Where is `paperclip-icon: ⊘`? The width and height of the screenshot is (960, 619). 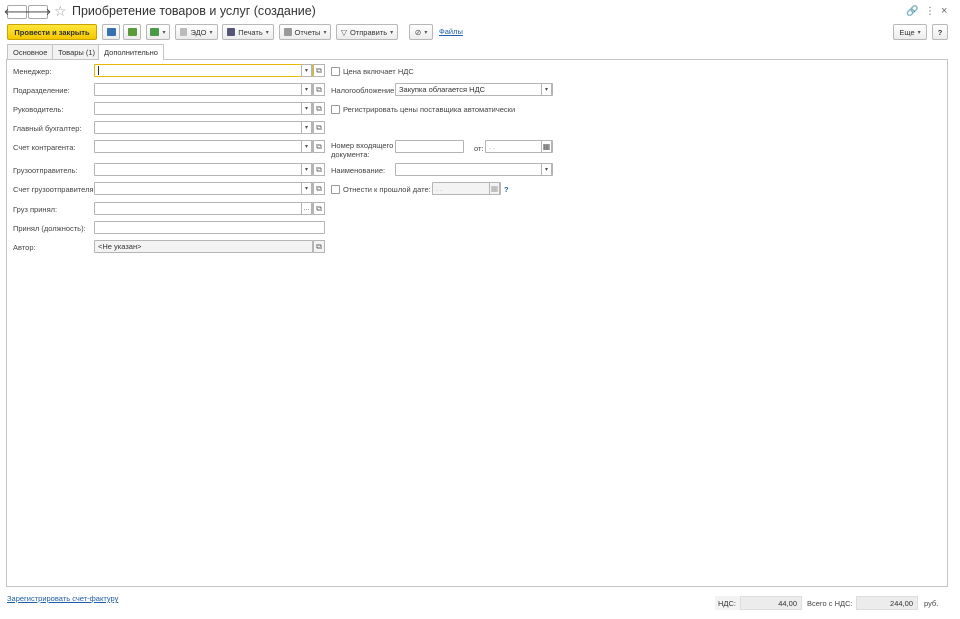
paperclip-icon: ⊘ is located at coordinates (418, 32).